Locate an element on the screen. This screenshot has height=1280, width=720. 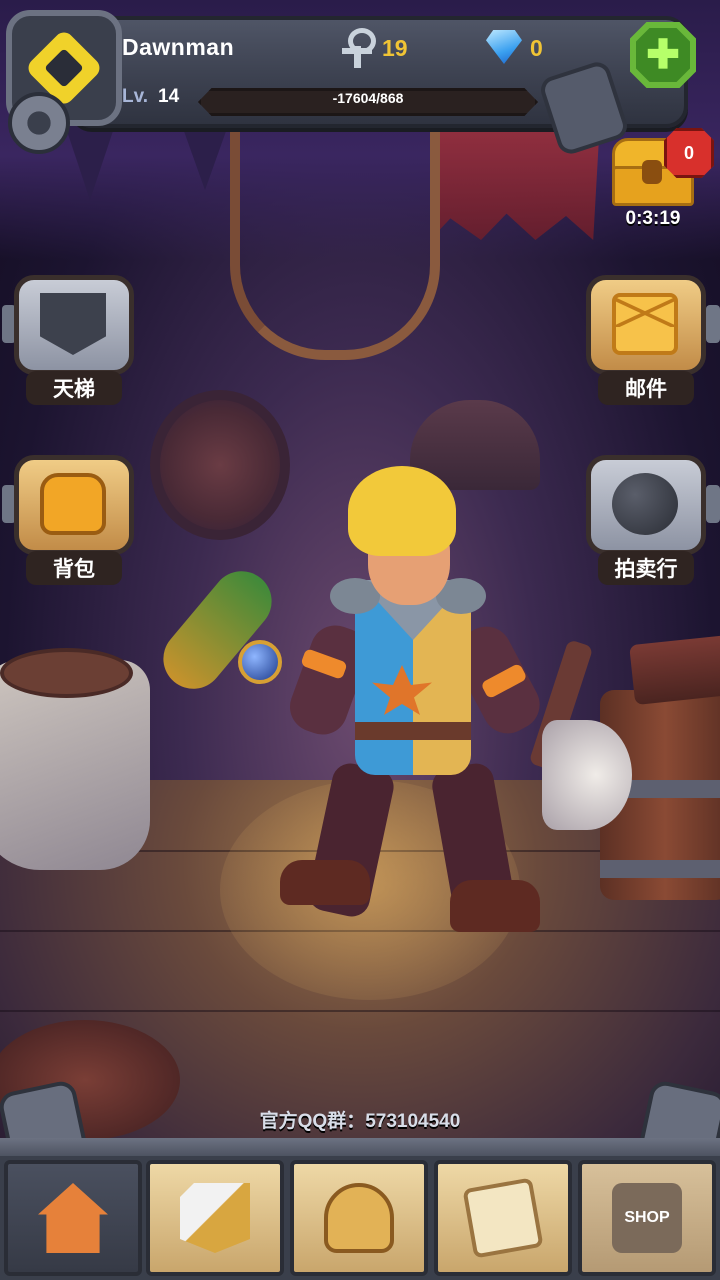
shop-icon: SHOP is located at coordinates (647, 1218).